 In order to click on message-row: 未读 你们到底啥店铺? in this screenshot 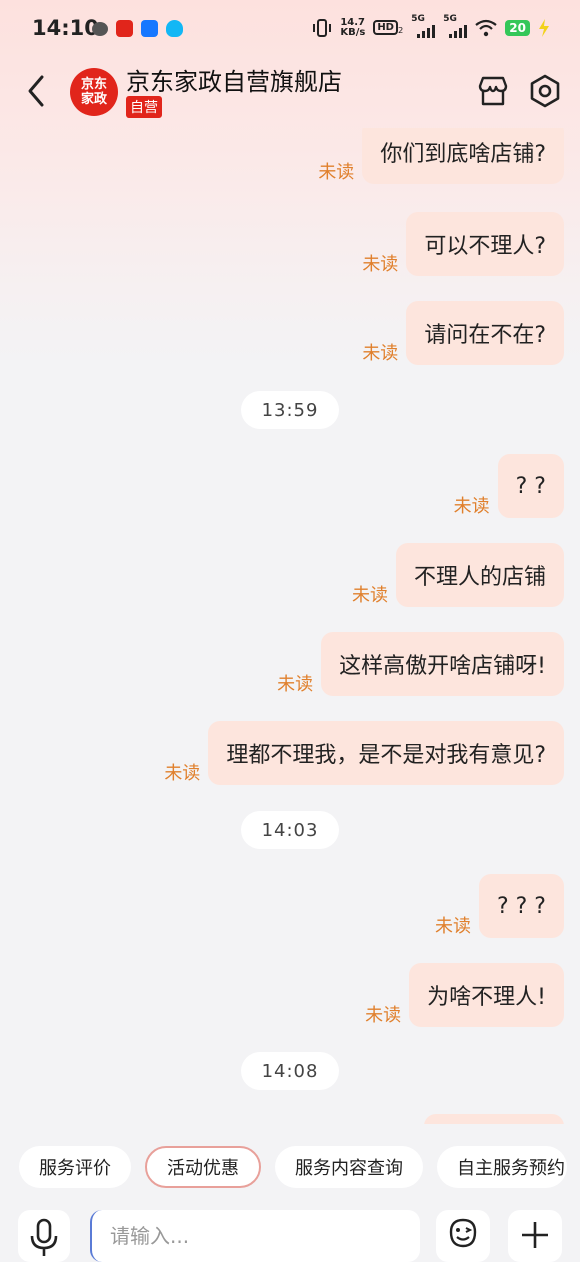, I will do `click(441, 156)`.